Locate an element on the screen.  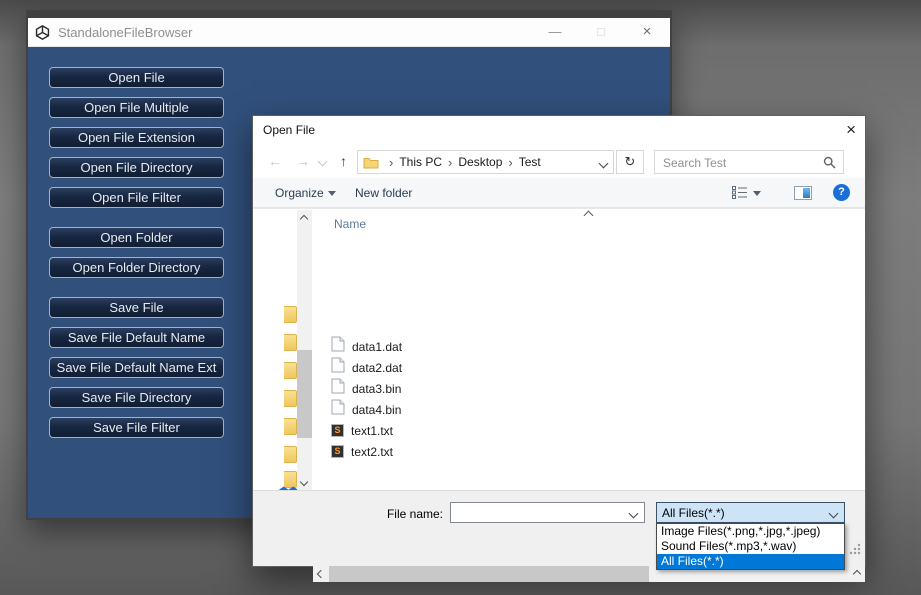
folder-icon is located at coordinates (371, 162).